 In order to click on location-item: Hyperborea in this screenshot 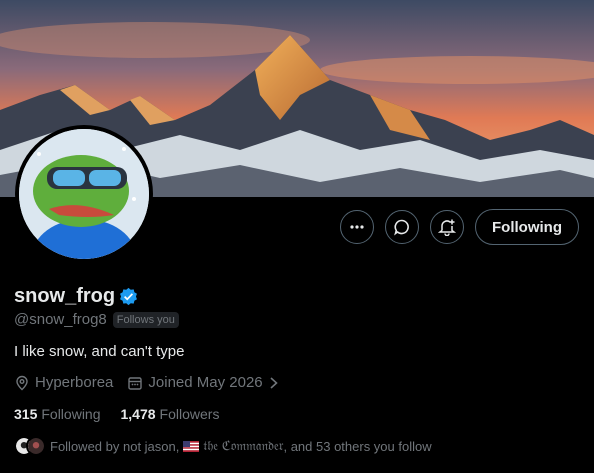, I will do `click(63, 382)`.